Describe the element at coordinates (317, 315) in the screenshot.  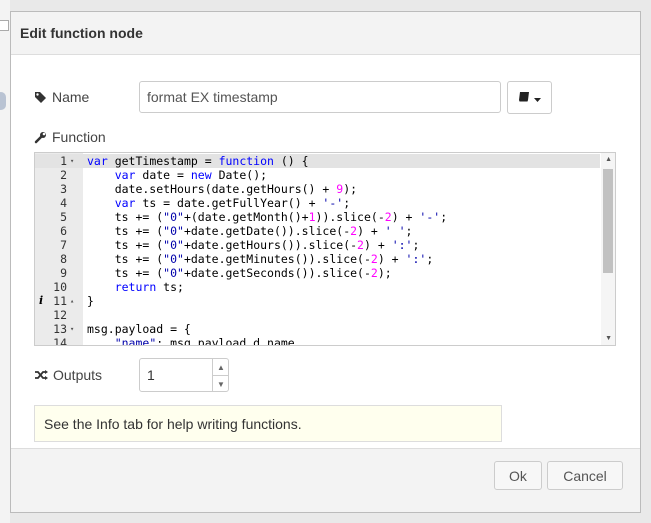
I see `code-line: 12` at that location.